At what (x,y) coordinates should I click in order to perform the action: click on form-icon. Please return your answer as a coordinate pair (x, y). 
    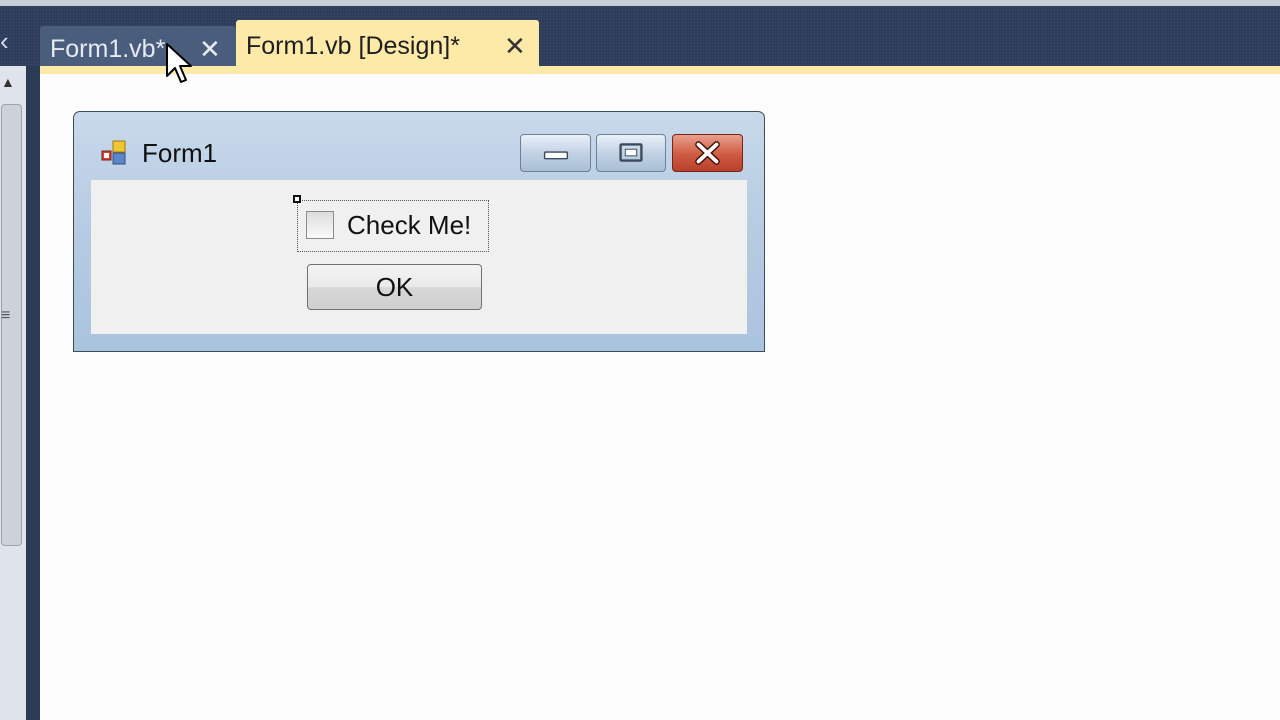
    Looking at the image, I should click on (113, 152).